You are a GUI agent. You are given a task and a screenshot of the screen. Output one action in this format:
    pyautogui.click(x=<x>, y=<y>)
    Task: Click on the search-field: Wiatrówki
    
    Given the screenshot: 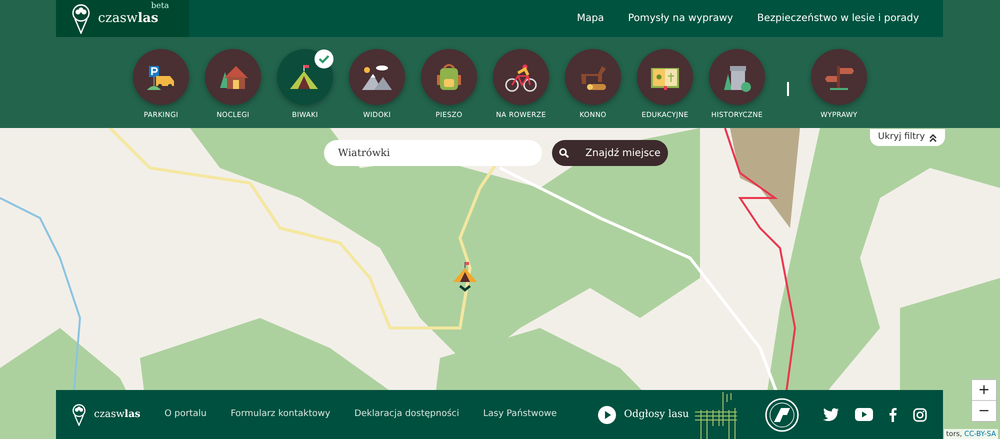 What is the action you would take?
    pyautogui.click(x=433, y=153)
    